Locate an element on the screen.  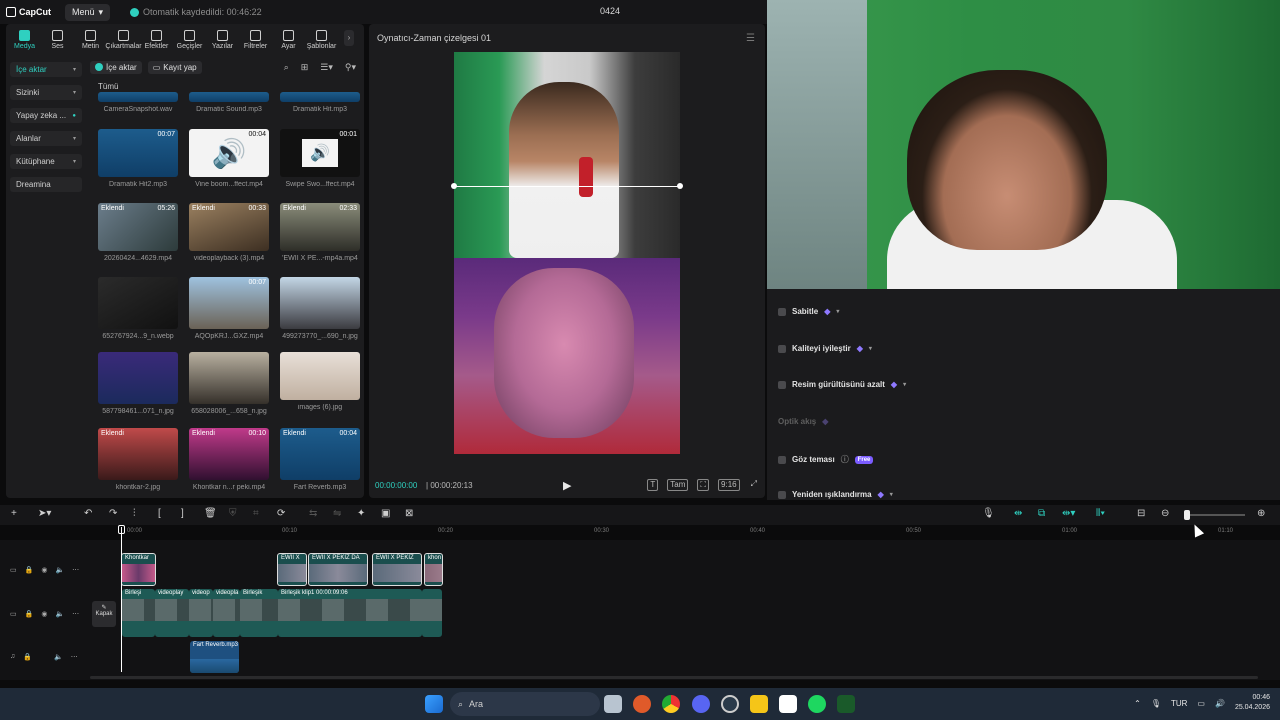
zoom-slider-handle is located at coordinates (1187, 515).